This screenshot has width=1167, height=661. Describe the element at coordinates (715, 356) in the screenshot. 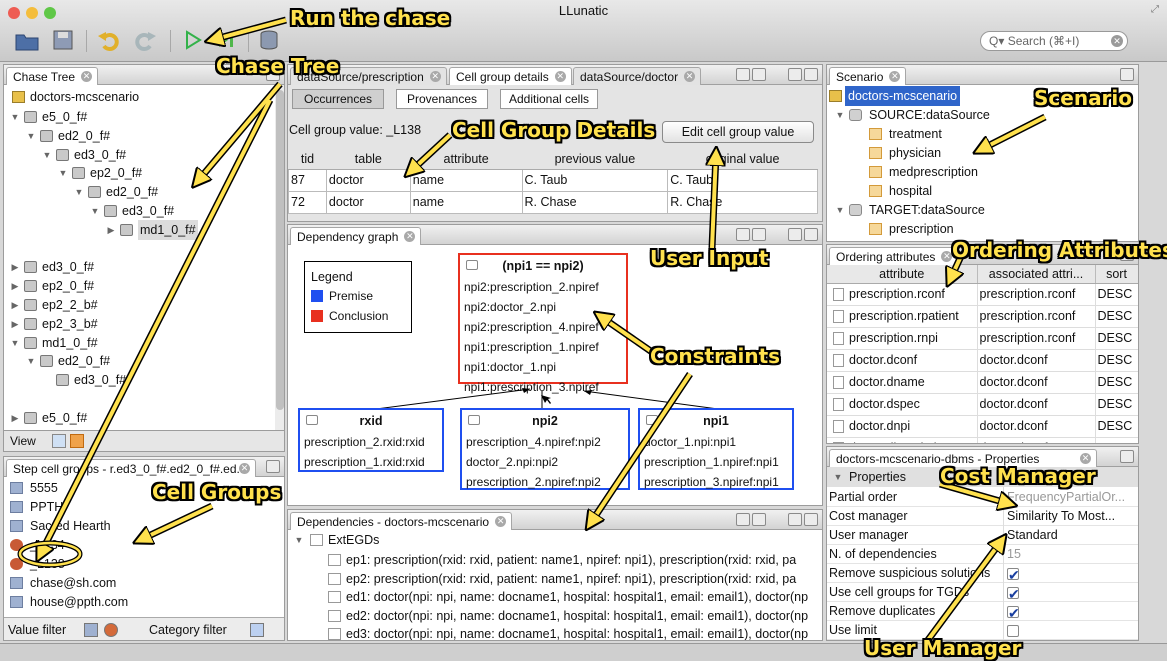

I see `annotation-constraints: Constraints` at that location.